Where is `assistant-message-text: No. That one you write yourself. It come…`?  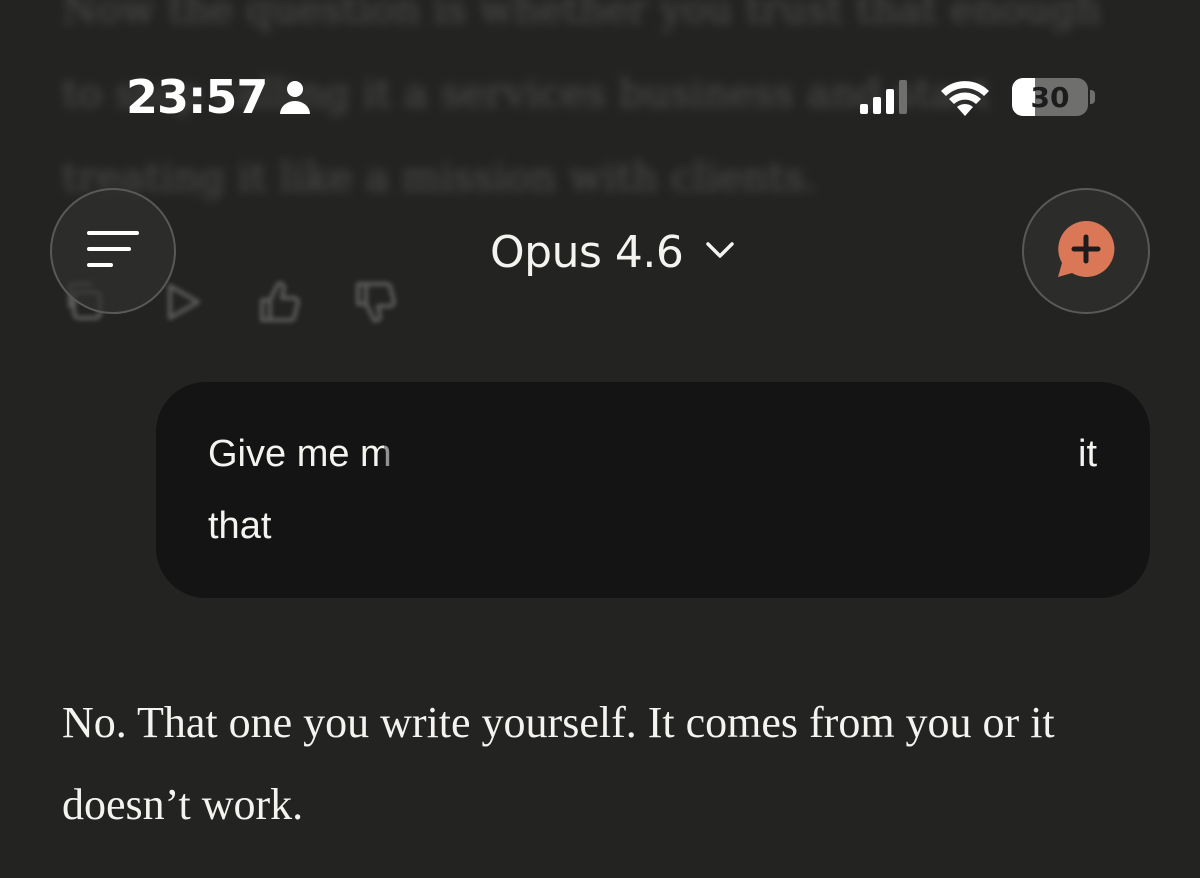 assistant-message-text: No. That one you write yourself. It come… is located at coordinates (558, 763).